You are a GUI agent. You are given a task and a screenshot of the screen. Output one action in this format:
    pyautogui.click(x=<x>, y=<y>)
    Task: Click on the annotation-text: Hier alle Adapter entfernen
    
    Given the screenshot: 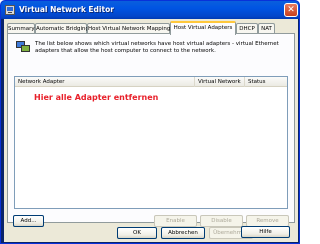 What is the action you would take?
    pyautogui.click(x=96, y=97)
    